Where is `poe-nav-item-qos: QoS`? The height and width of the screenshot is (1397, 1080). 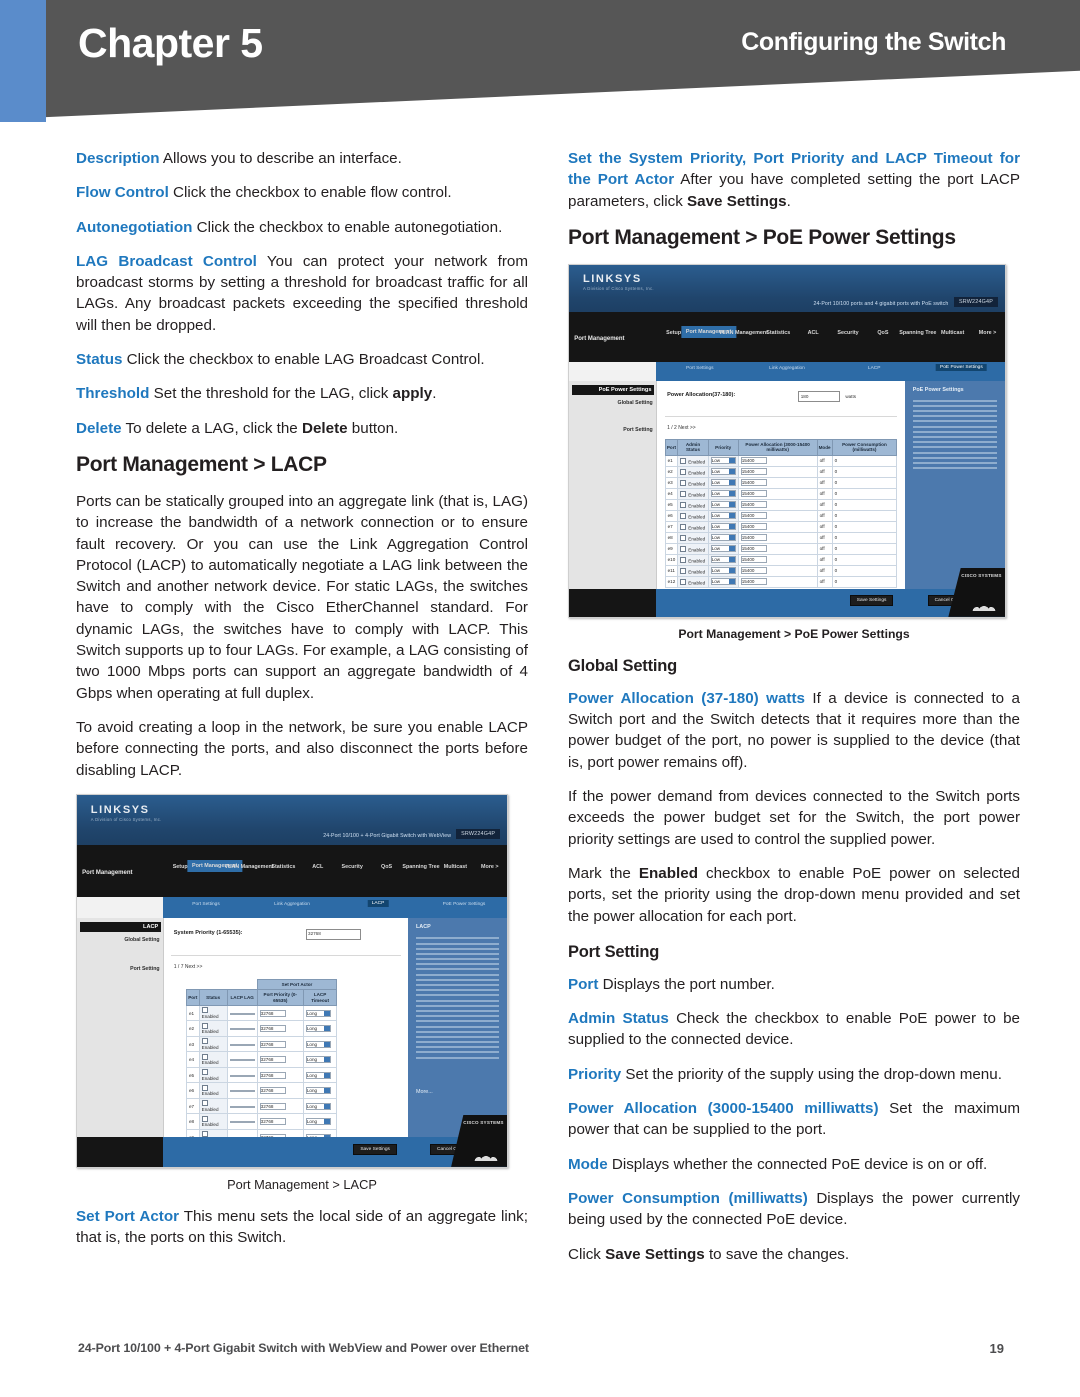 poe-nav-item-qos: QoS is located at coordinates (882, 333).